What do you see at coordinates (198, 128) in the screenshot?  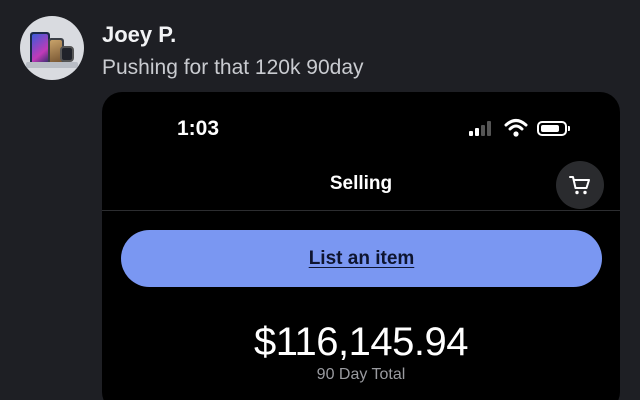 I see `status-time: 1:03` at bounding box center [198, 128].